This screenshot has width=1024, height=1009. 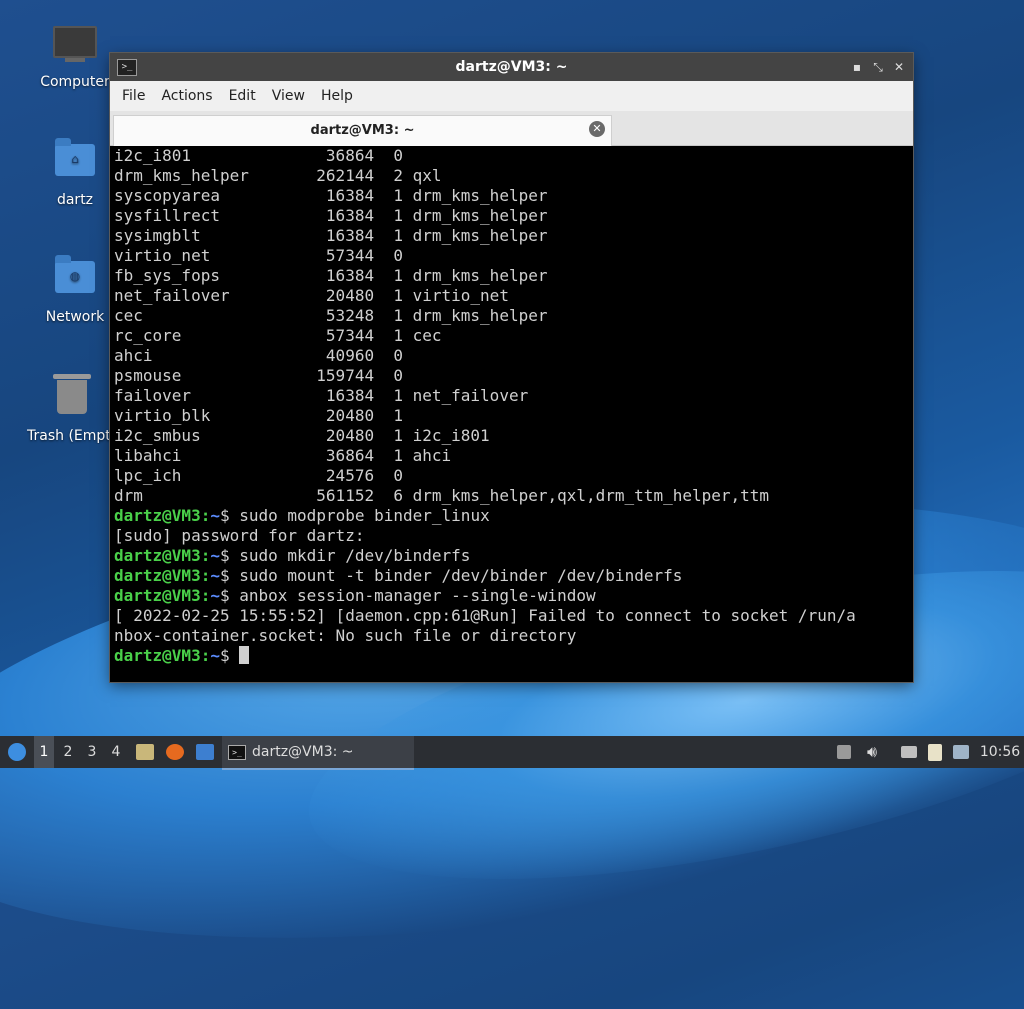 What do you see at coordinates (229, 655) in the screenshot?
I see `prompt-command: $` at bounding box center [229, 655].